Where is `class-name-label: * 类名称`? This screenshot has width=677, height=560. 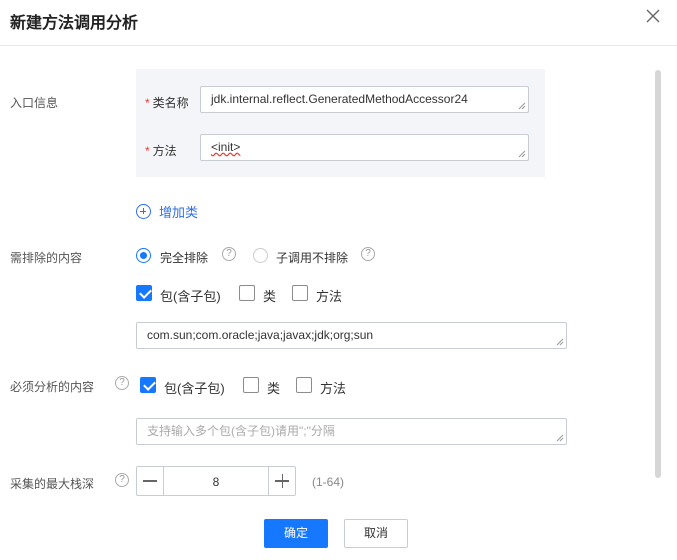
class-name-label: * 类名称 is located at coordinates (167, 102).